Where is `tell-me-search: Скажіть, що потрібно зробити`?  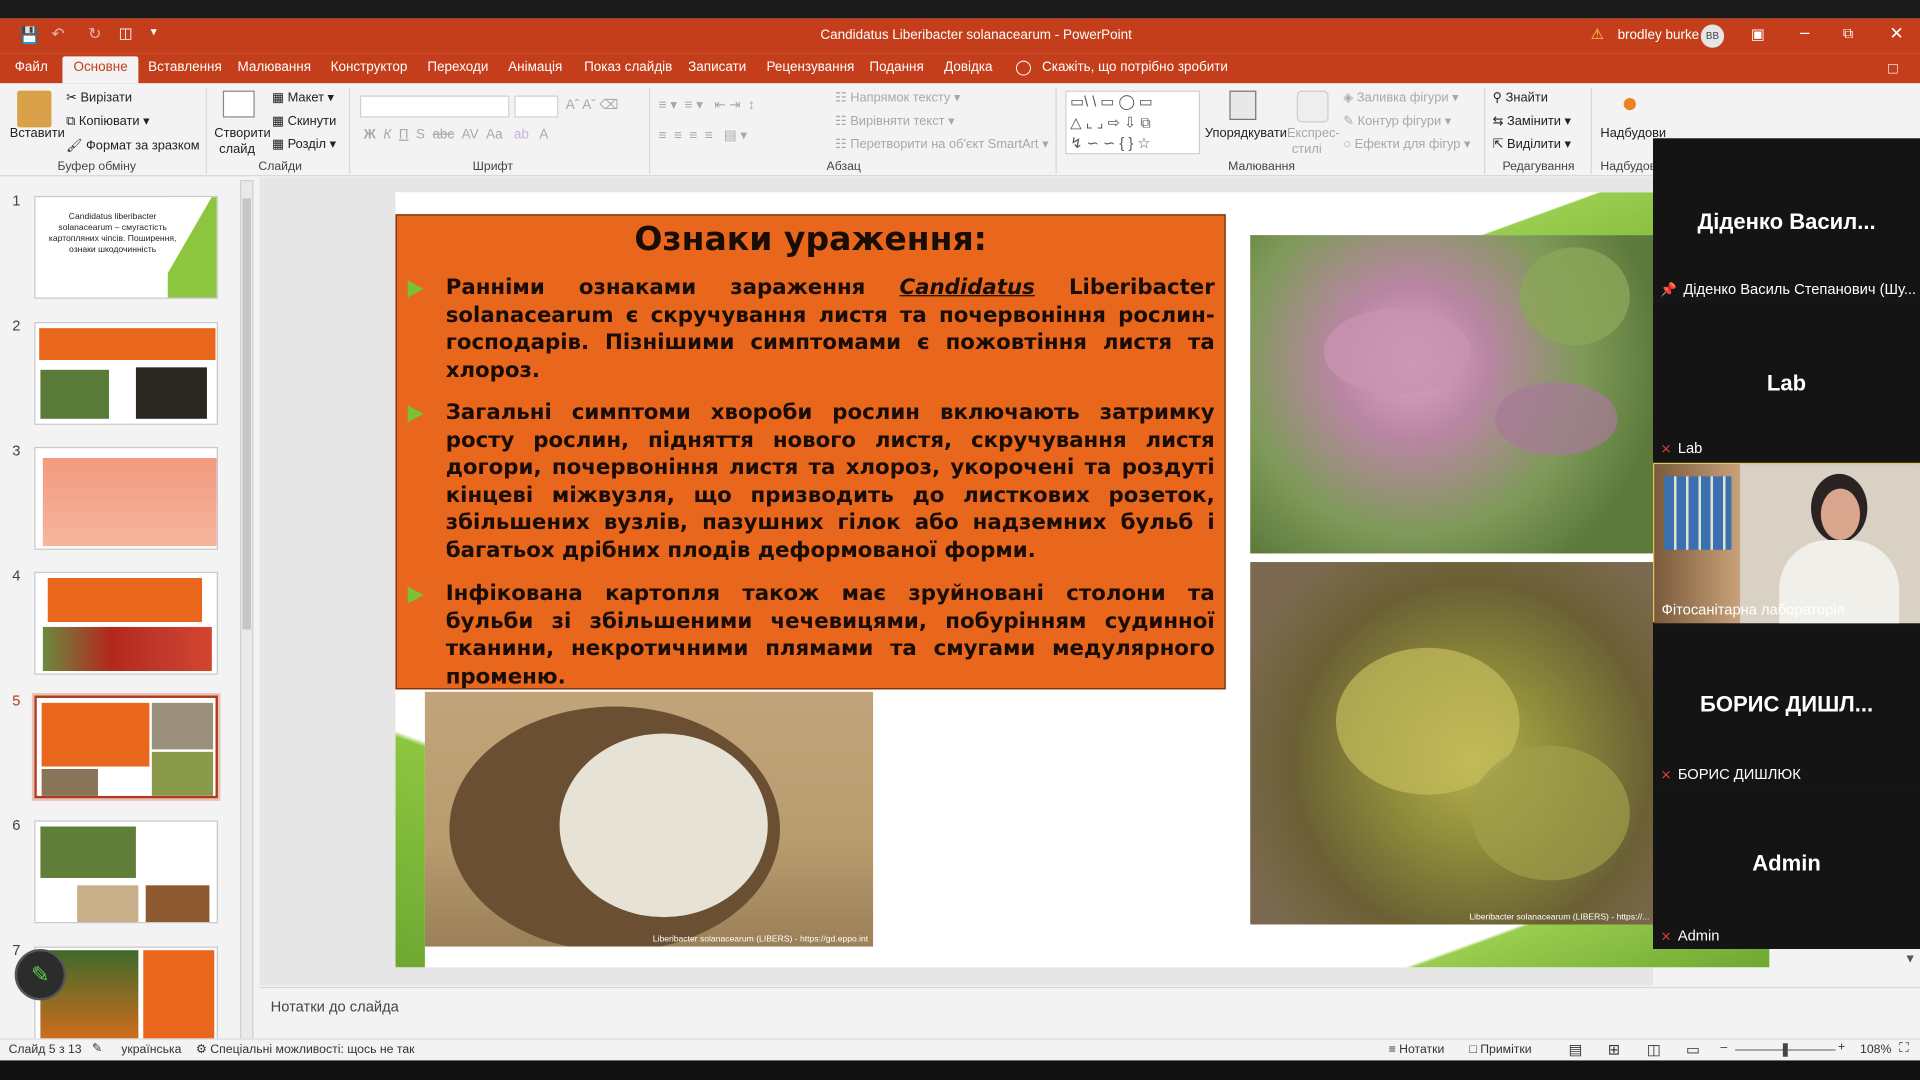 tell-me-search: Скажіть, що потрібно зробити is located at coordinates (1135, 67).